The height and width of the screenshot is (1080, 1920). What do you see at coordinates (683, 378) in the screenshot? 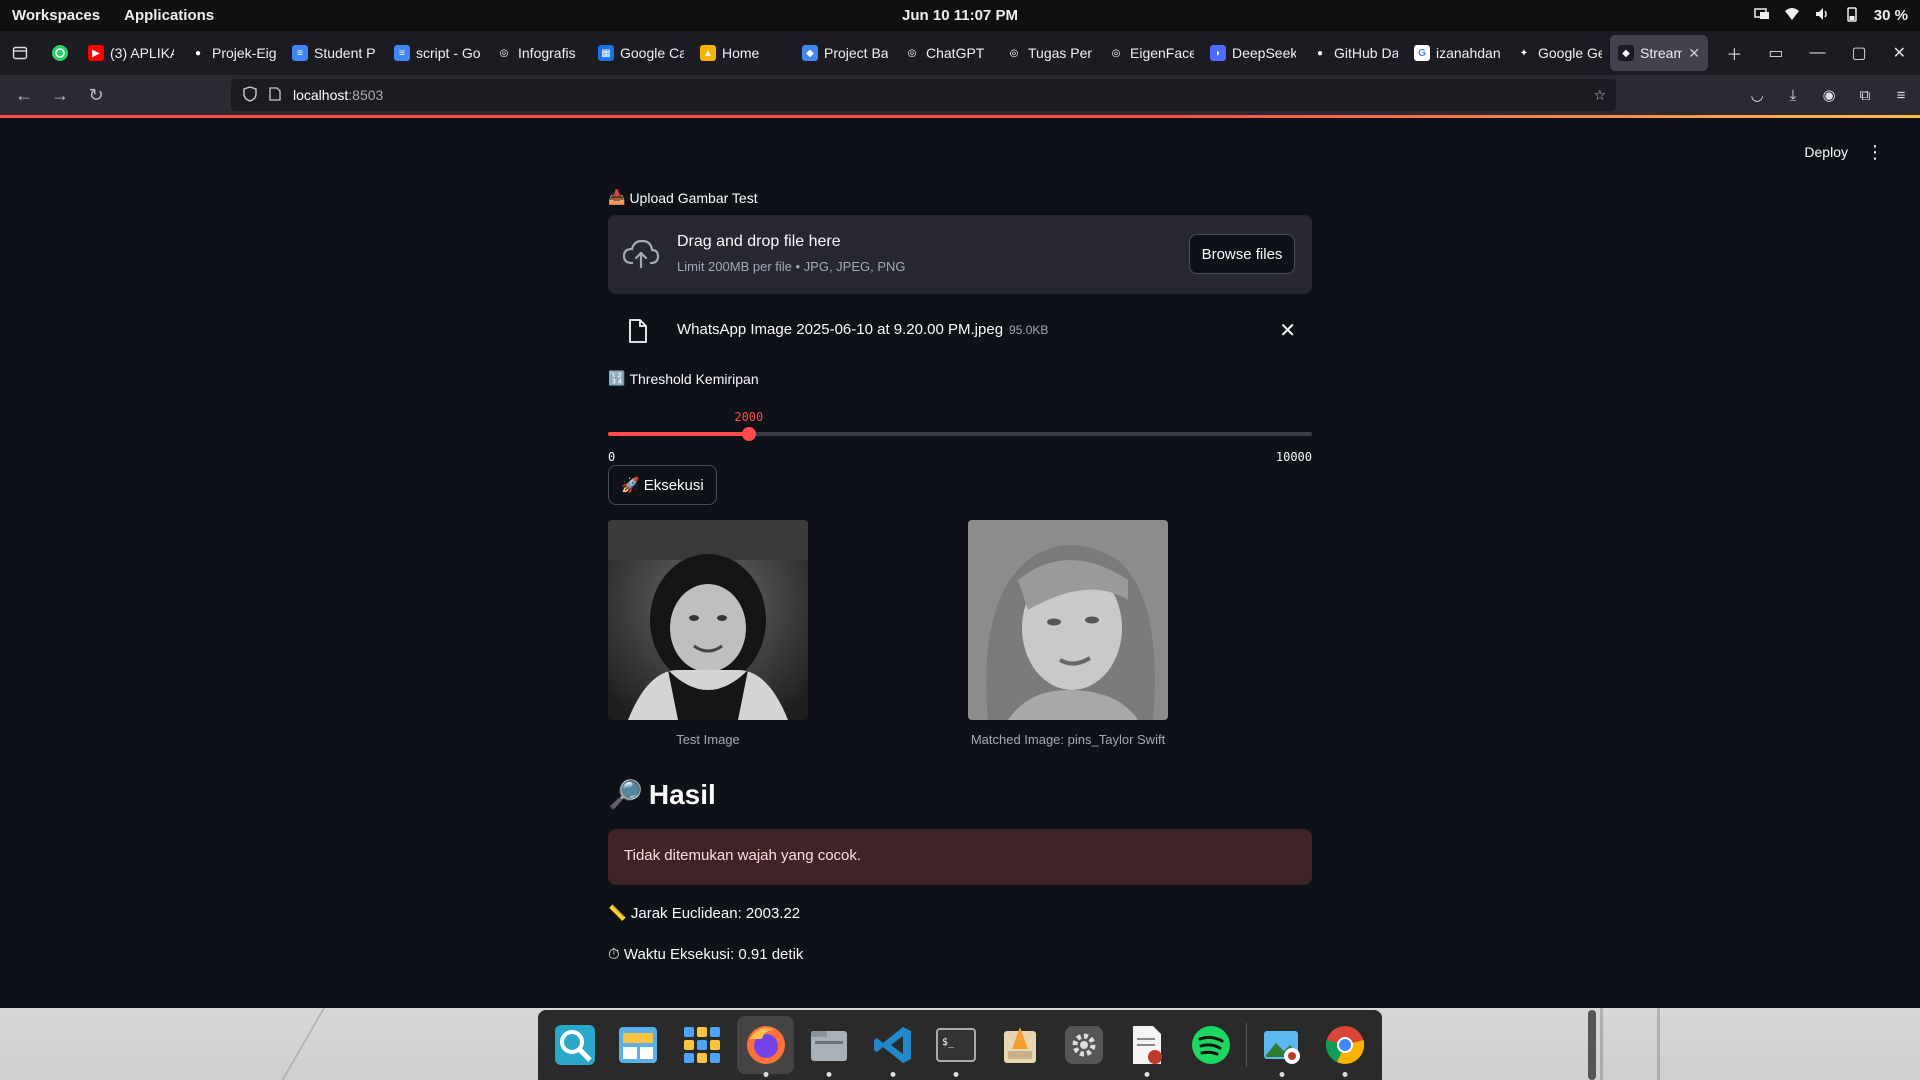
I see `threshold-label: 🔢 Threshold Kemiripan` at bounding box center [683, 378].